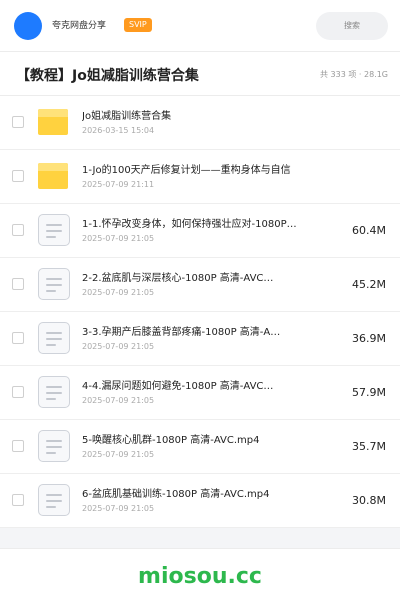 The width and height of the screenshot is (400, 600). What do you see at coordinates (138, 25) in the screenshot?
I see `svip-badge: SVIP` at bounding box center [138, 25].